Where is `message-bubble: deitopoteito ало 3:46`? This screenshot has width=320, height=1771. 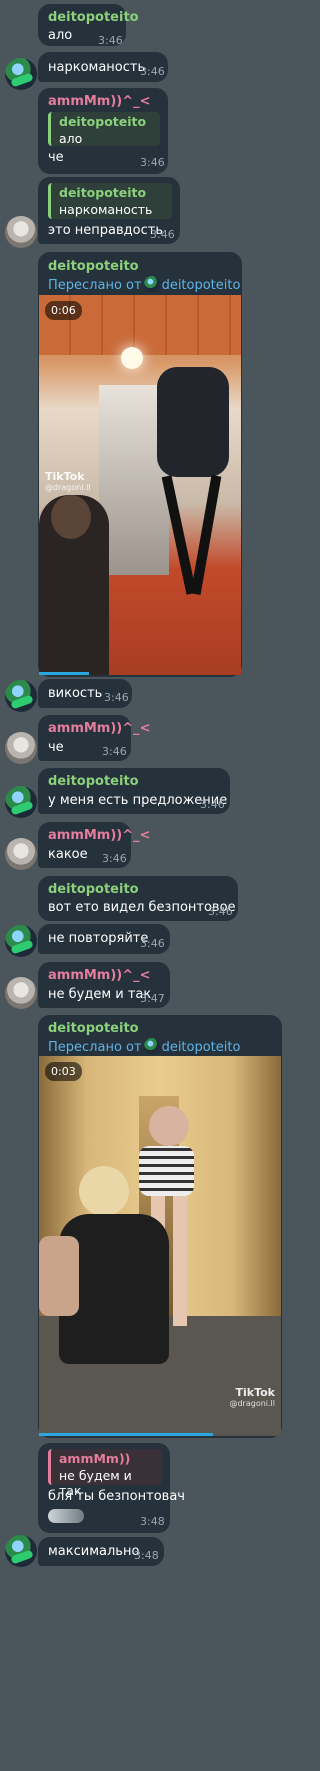 message-bubble: deitopoteito ало 3:46 is located at coordinates (88, 25).